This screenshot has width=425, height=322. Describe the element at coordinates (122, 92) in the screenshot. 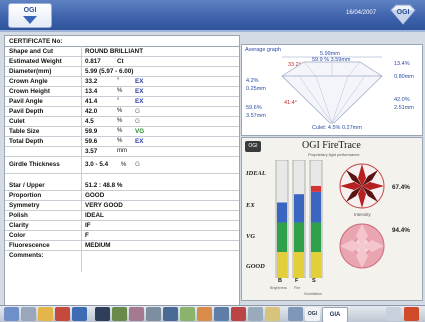

I see `row-crown-height: Crown Height 13.4 % EX` at that location.